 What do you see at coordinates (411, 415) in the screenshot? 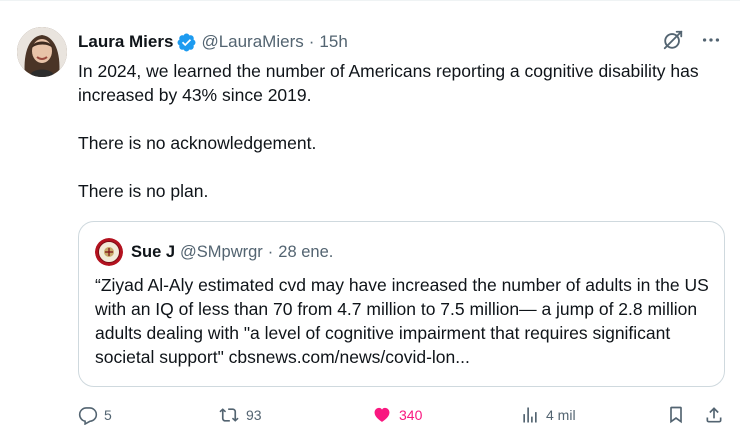
I see `like-count: 340` at bounding box center [411, 415].